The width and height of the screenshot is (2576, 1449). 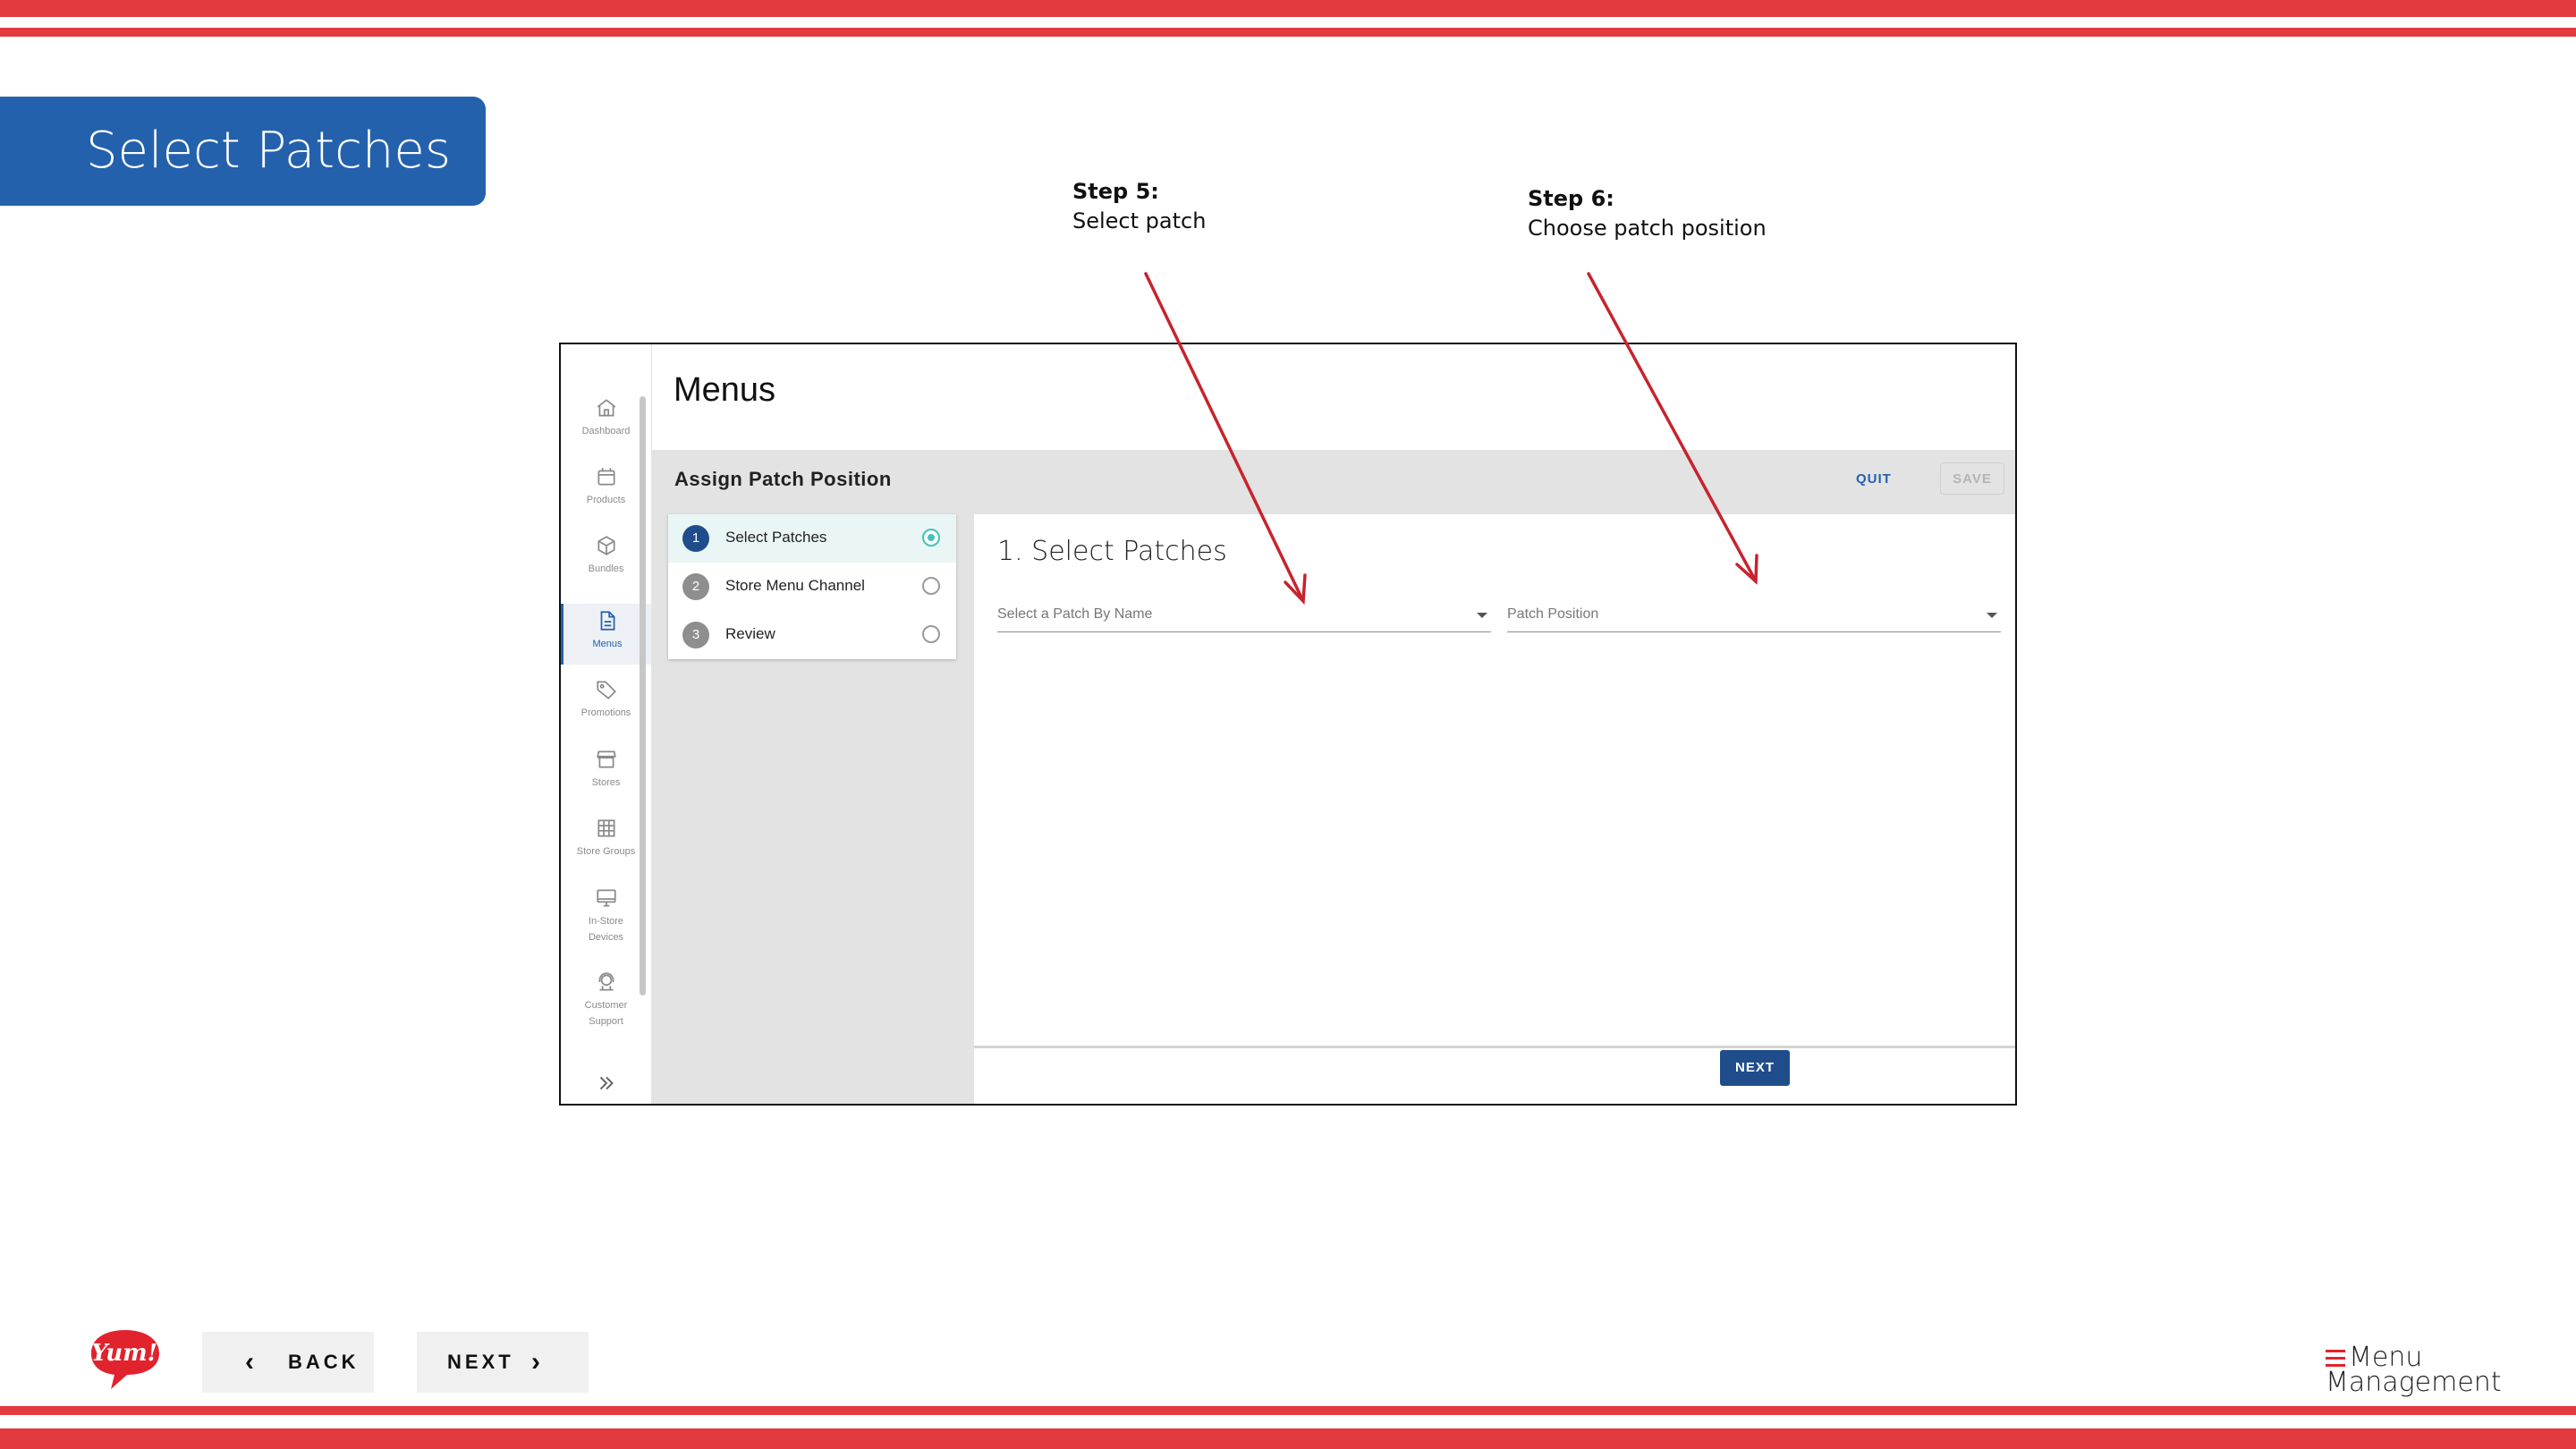 I want to click on step-number: 2, so click(x=695, y=586).